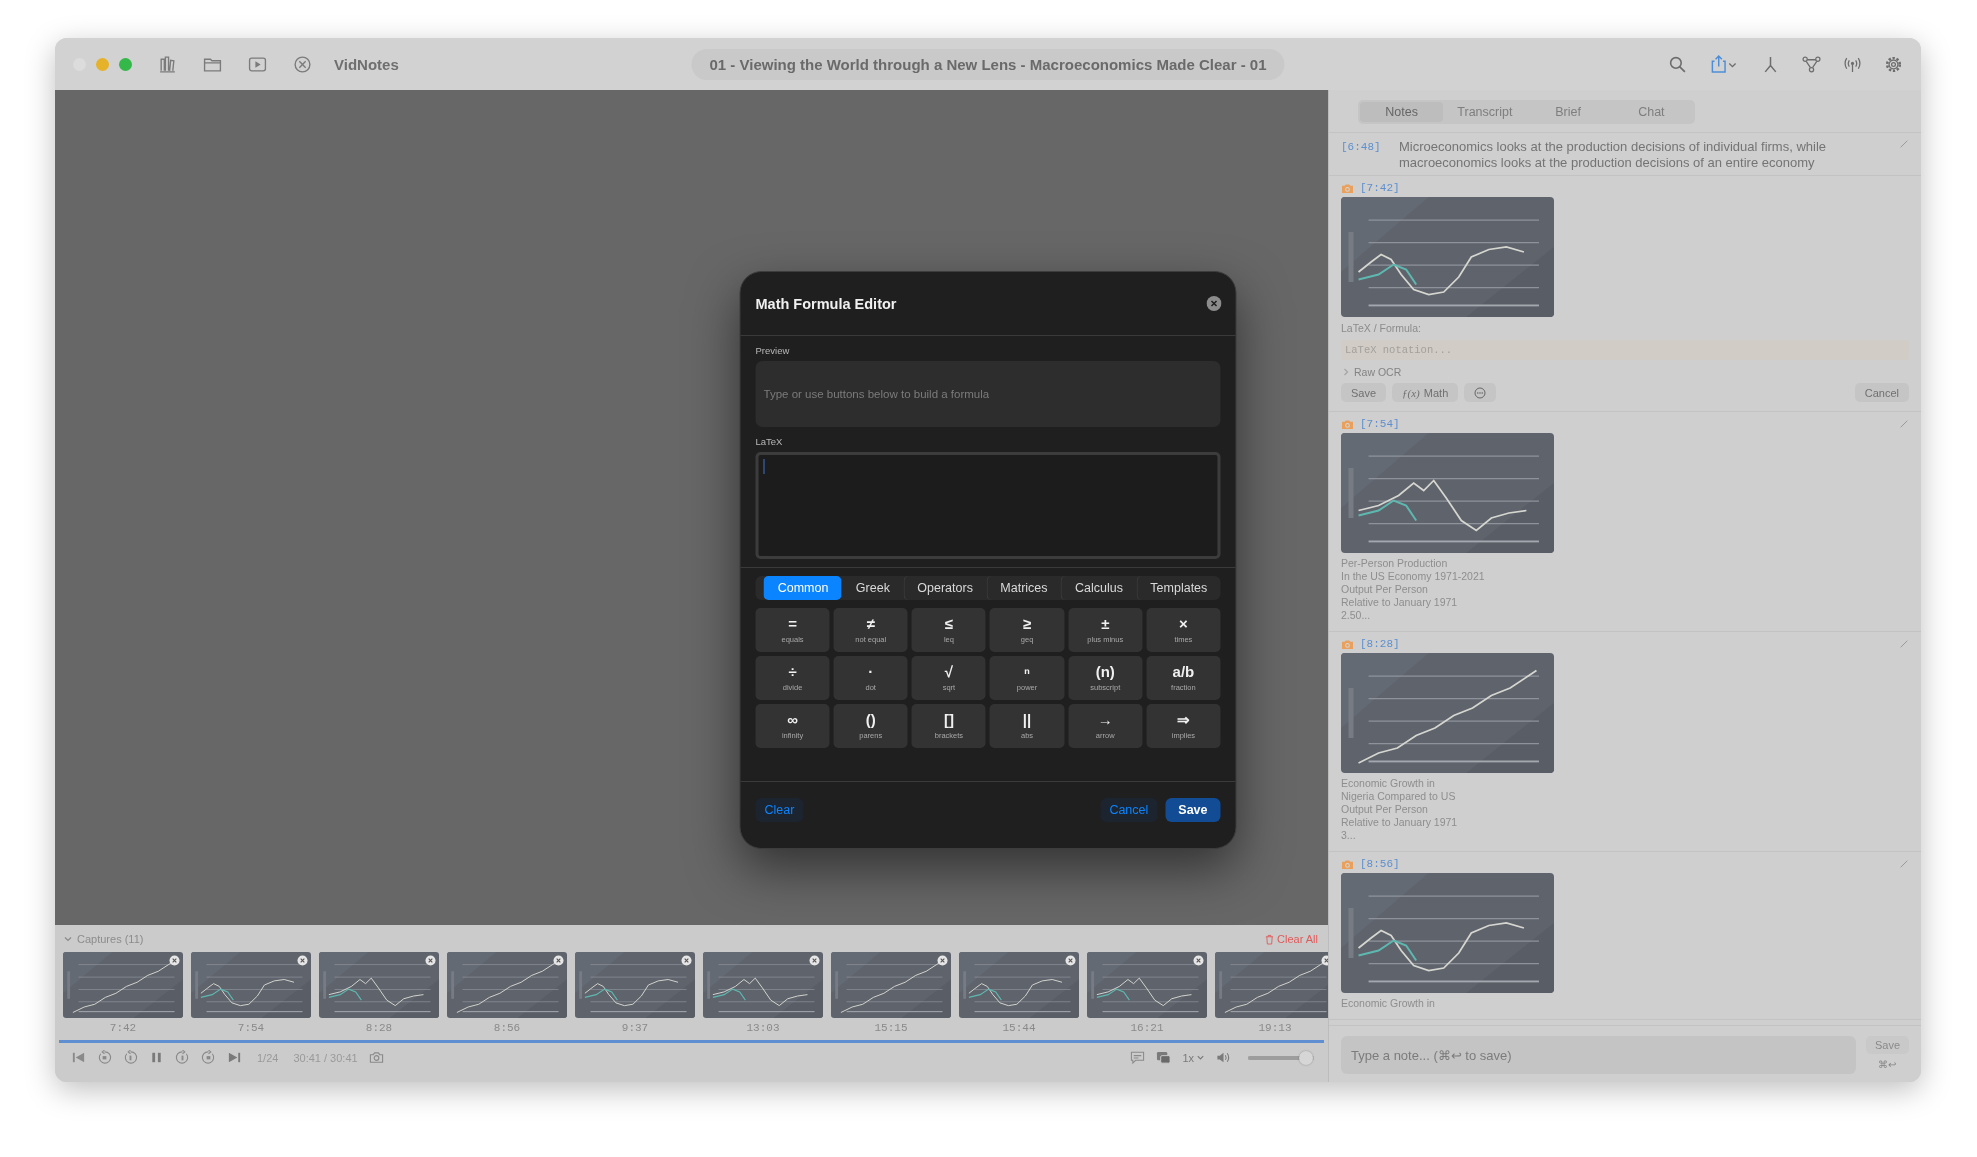  I want to click on library-icon, so click(167, 64).